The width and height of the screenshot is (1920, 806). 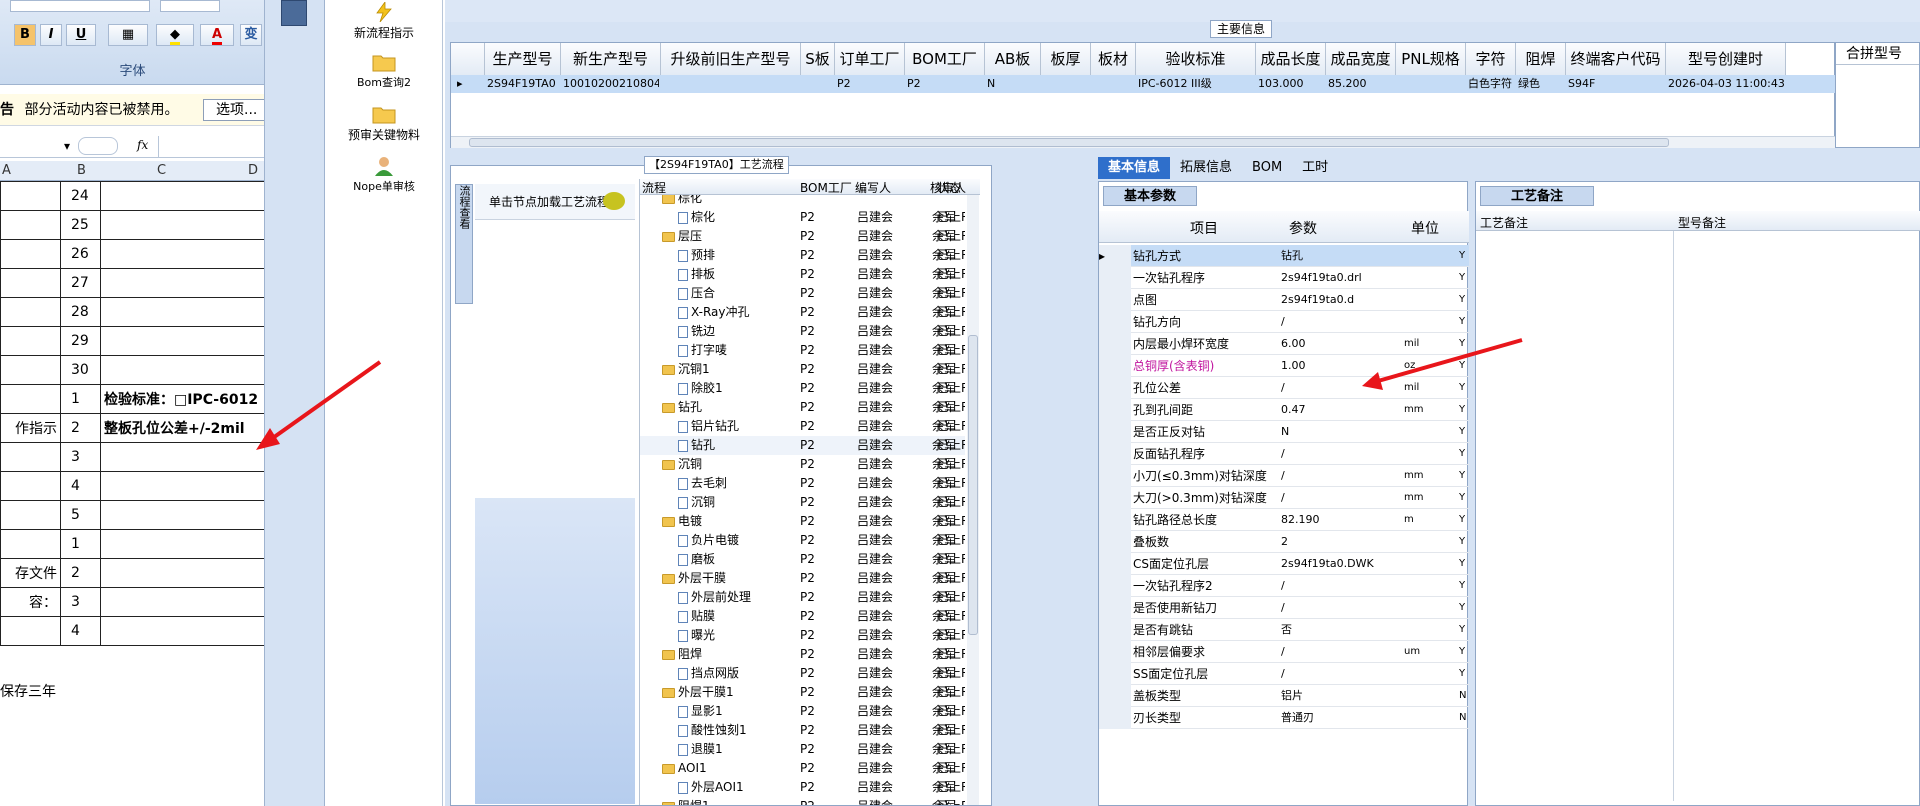 What do you see at coordinates (1442, 364) in the screenshot?
I see `arrow-annotation-right` at bounding box center [1442, 364].